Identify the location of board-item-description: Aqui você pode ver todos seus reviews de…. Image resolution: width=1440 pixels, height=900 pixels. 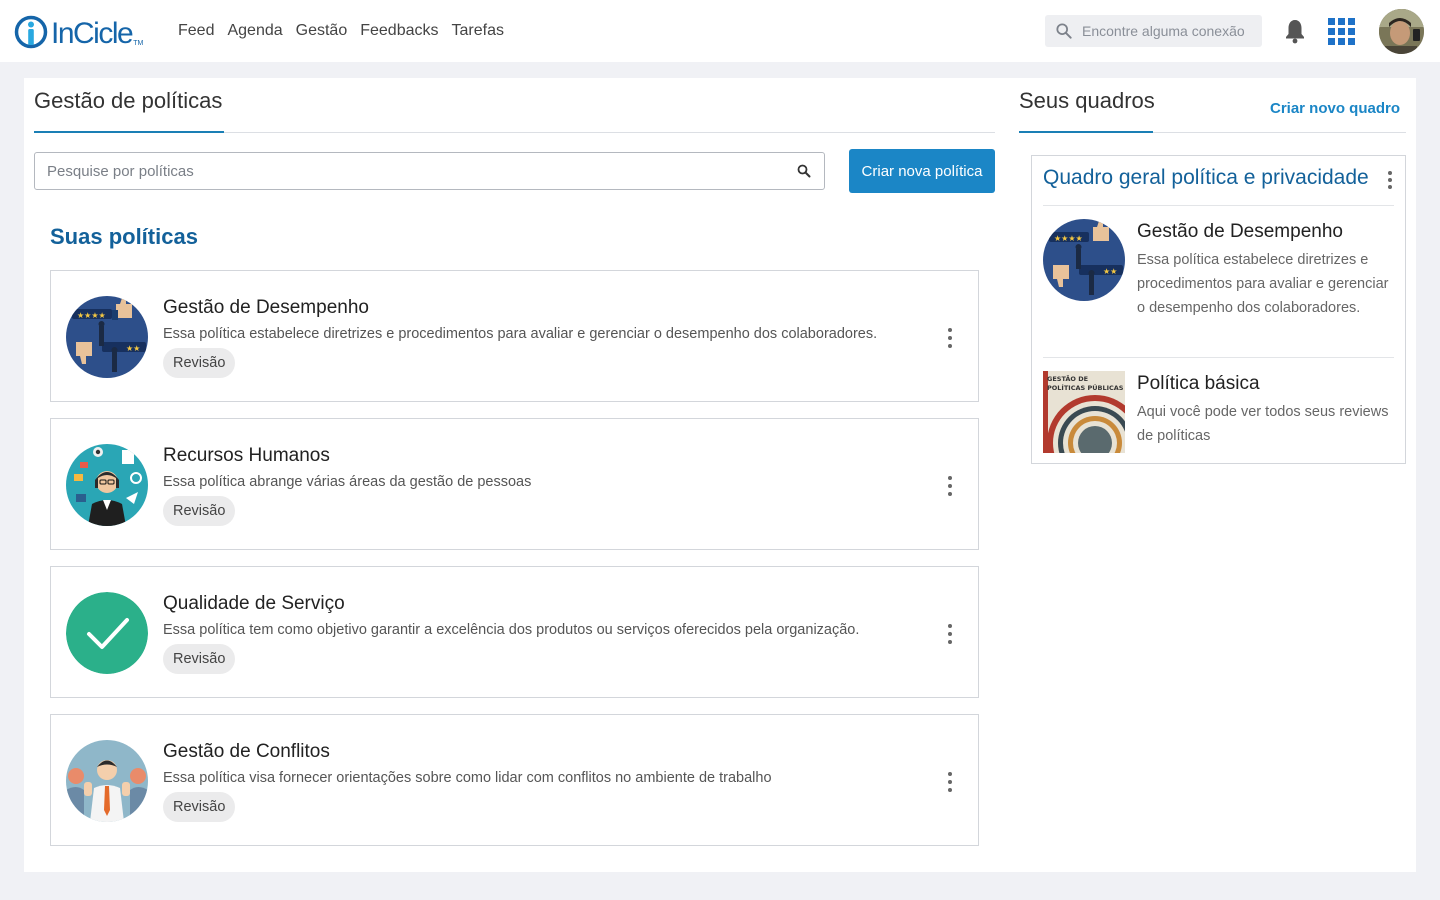
(1263, 424).